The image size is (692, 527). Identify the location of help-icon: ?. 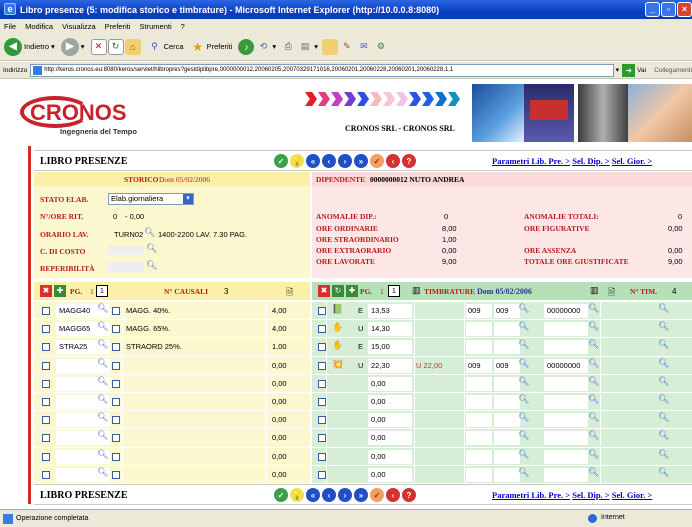
(409, 495).